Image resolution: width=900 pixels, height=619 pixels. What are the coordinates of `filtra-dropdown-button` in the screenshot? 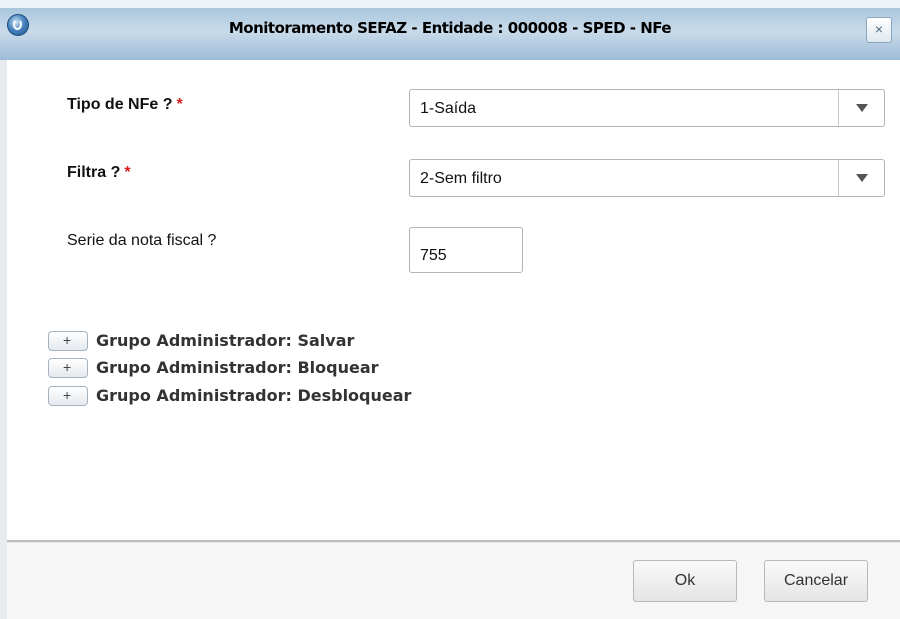 It's located at (861, 178).